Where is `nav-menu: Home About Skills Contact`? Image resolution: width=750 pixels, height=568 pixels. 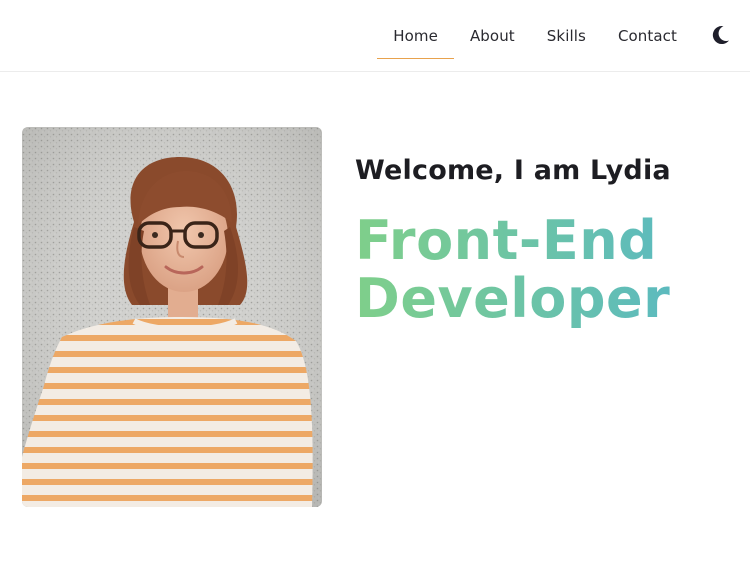
nav-menu: Home About Skills Contact is located at coordinates (535, 36).